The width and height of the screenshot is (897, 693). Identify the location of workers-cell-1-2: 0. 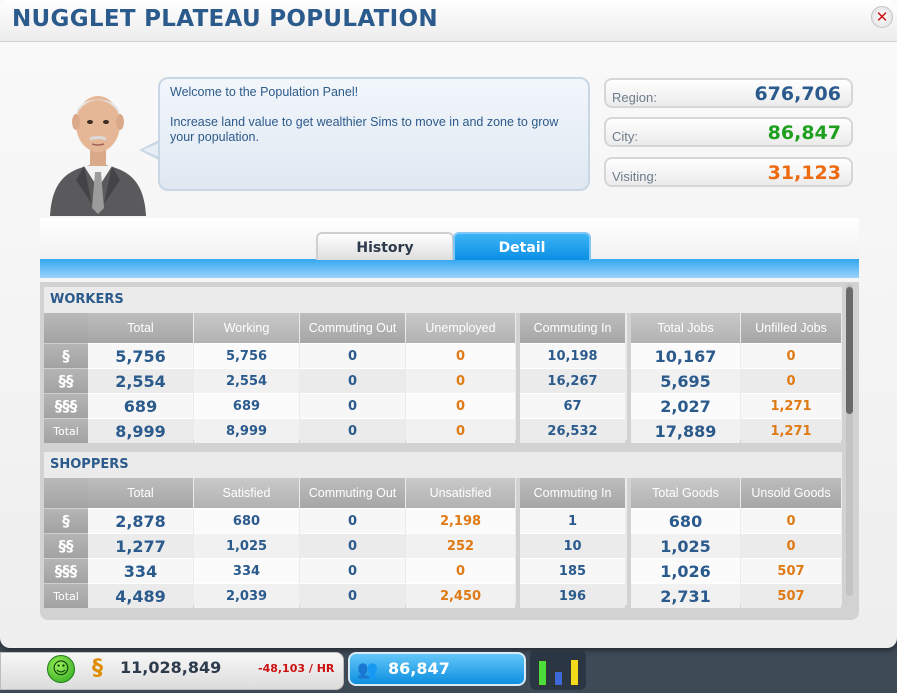
(352, 380).